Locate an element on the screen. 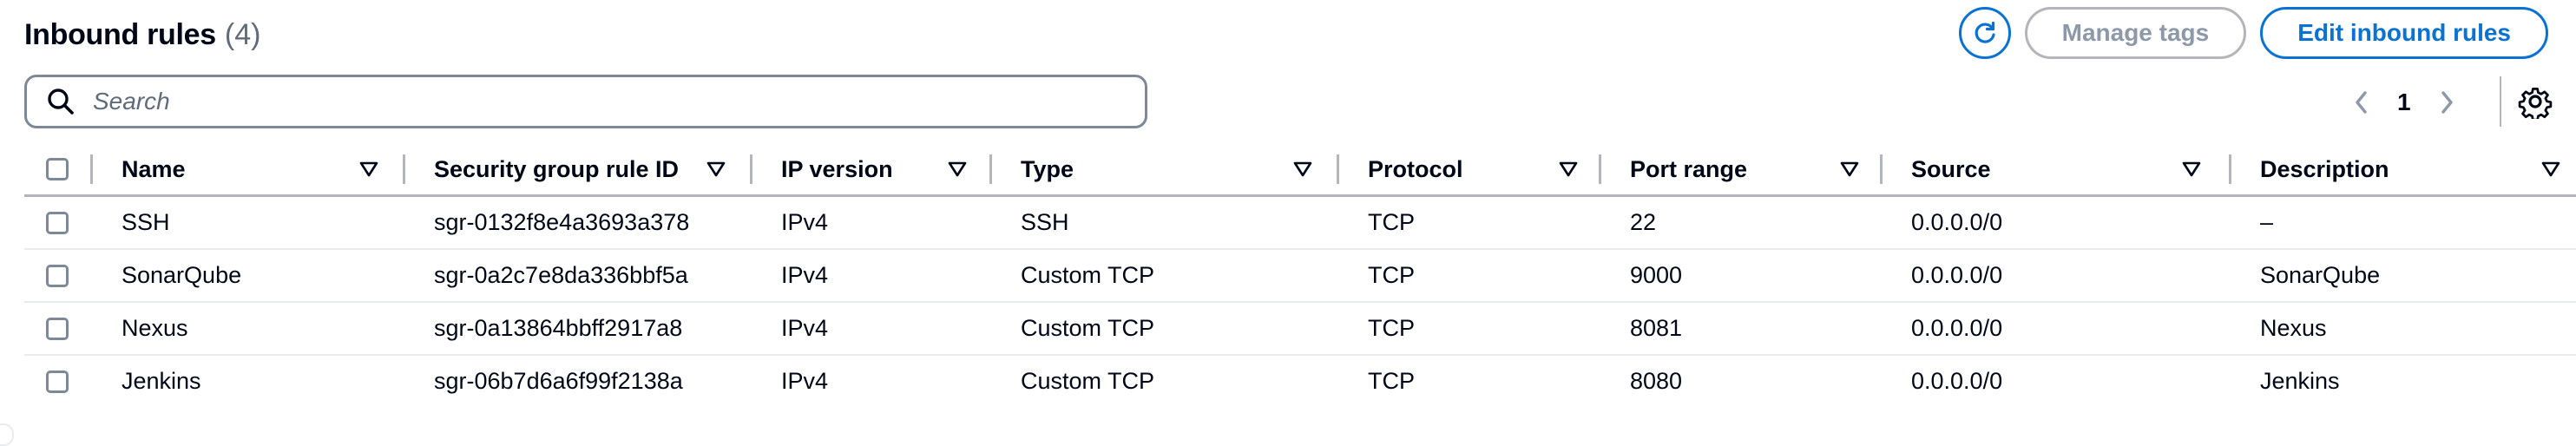 The width and height of the screenshot is (2576, 446). container-corner is located at coordinates (7, 435).